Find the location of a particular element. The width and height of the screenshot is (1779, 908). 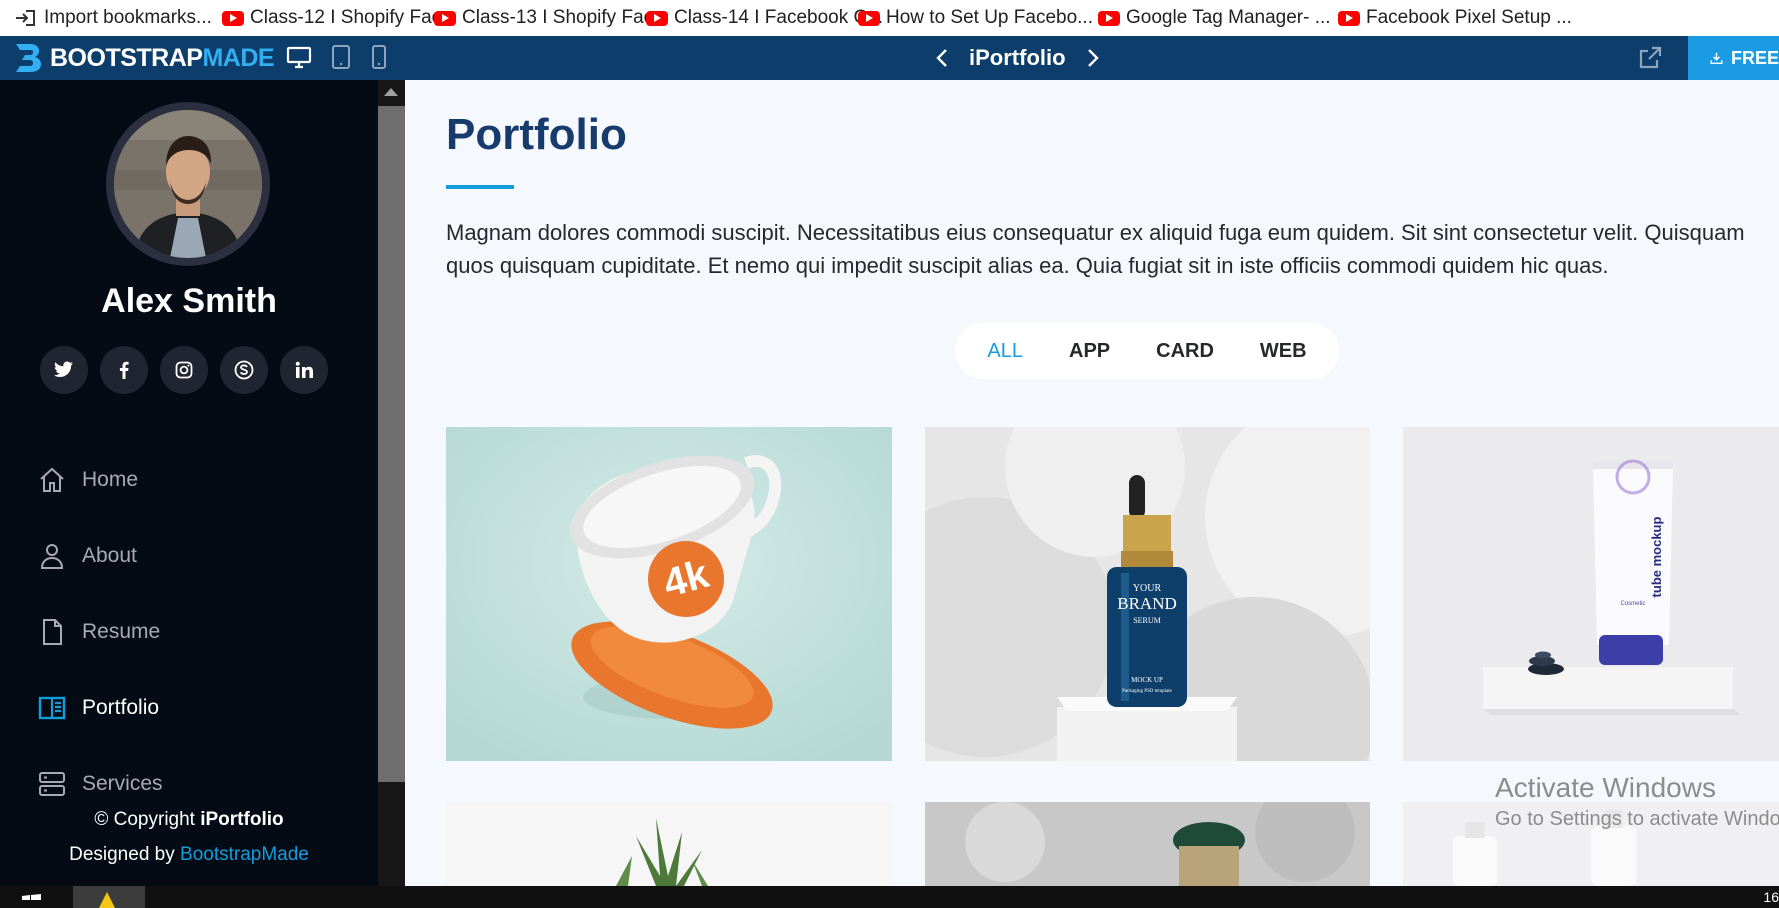

portfolio-item-plant is located at coordinates (669, 844).